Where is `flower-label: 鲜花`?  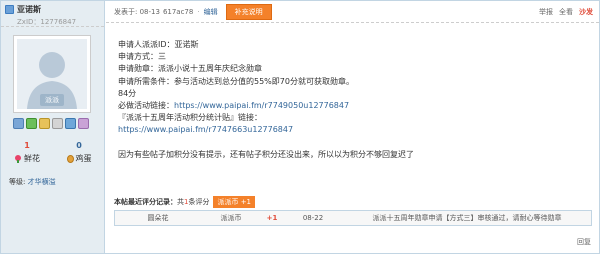
flower-label: 鲜花 is located at coordinates (32, 158).